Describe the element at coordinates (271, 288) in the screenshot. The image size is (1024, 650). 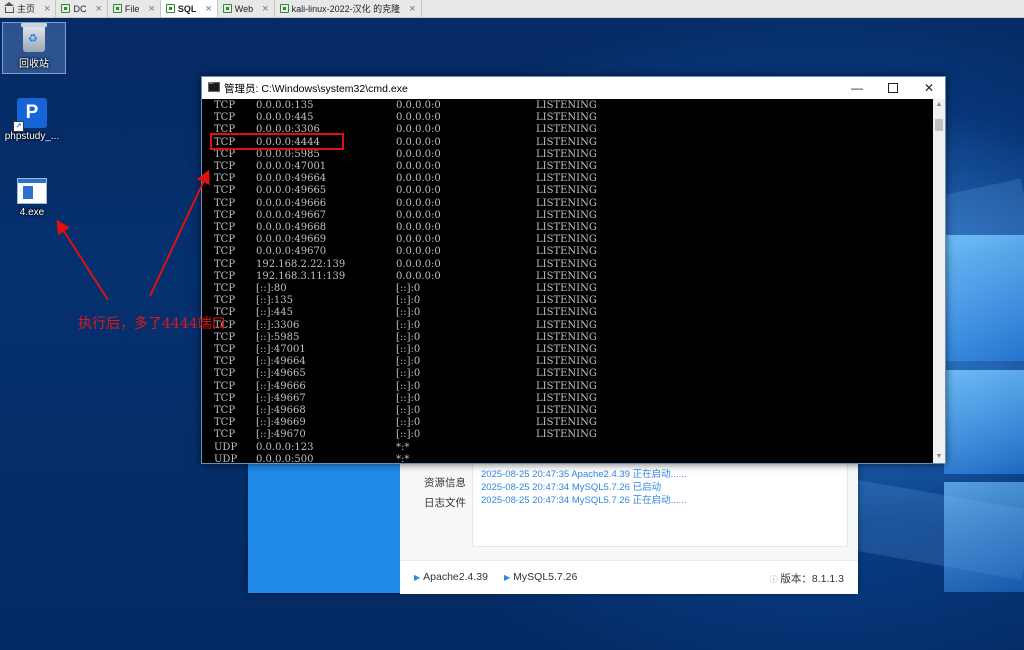
I see `local-address: [::]:80` at that location.